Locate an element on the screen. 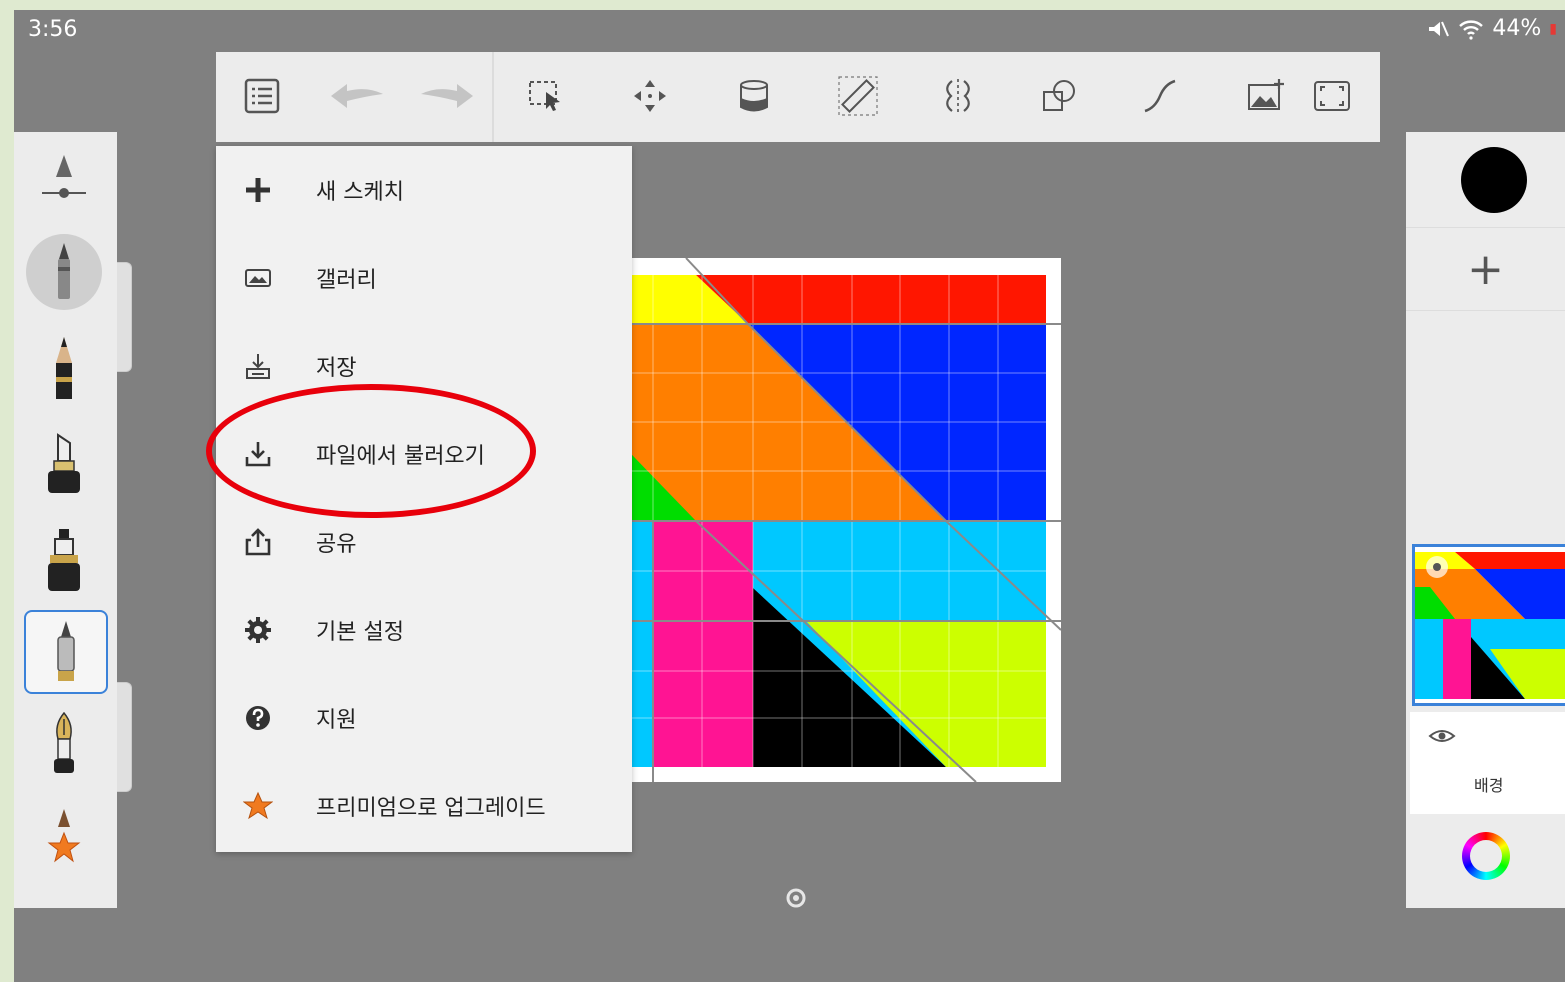 This screenshot has width=1565, height=982. save-icon is located at coordinates (258, 366).